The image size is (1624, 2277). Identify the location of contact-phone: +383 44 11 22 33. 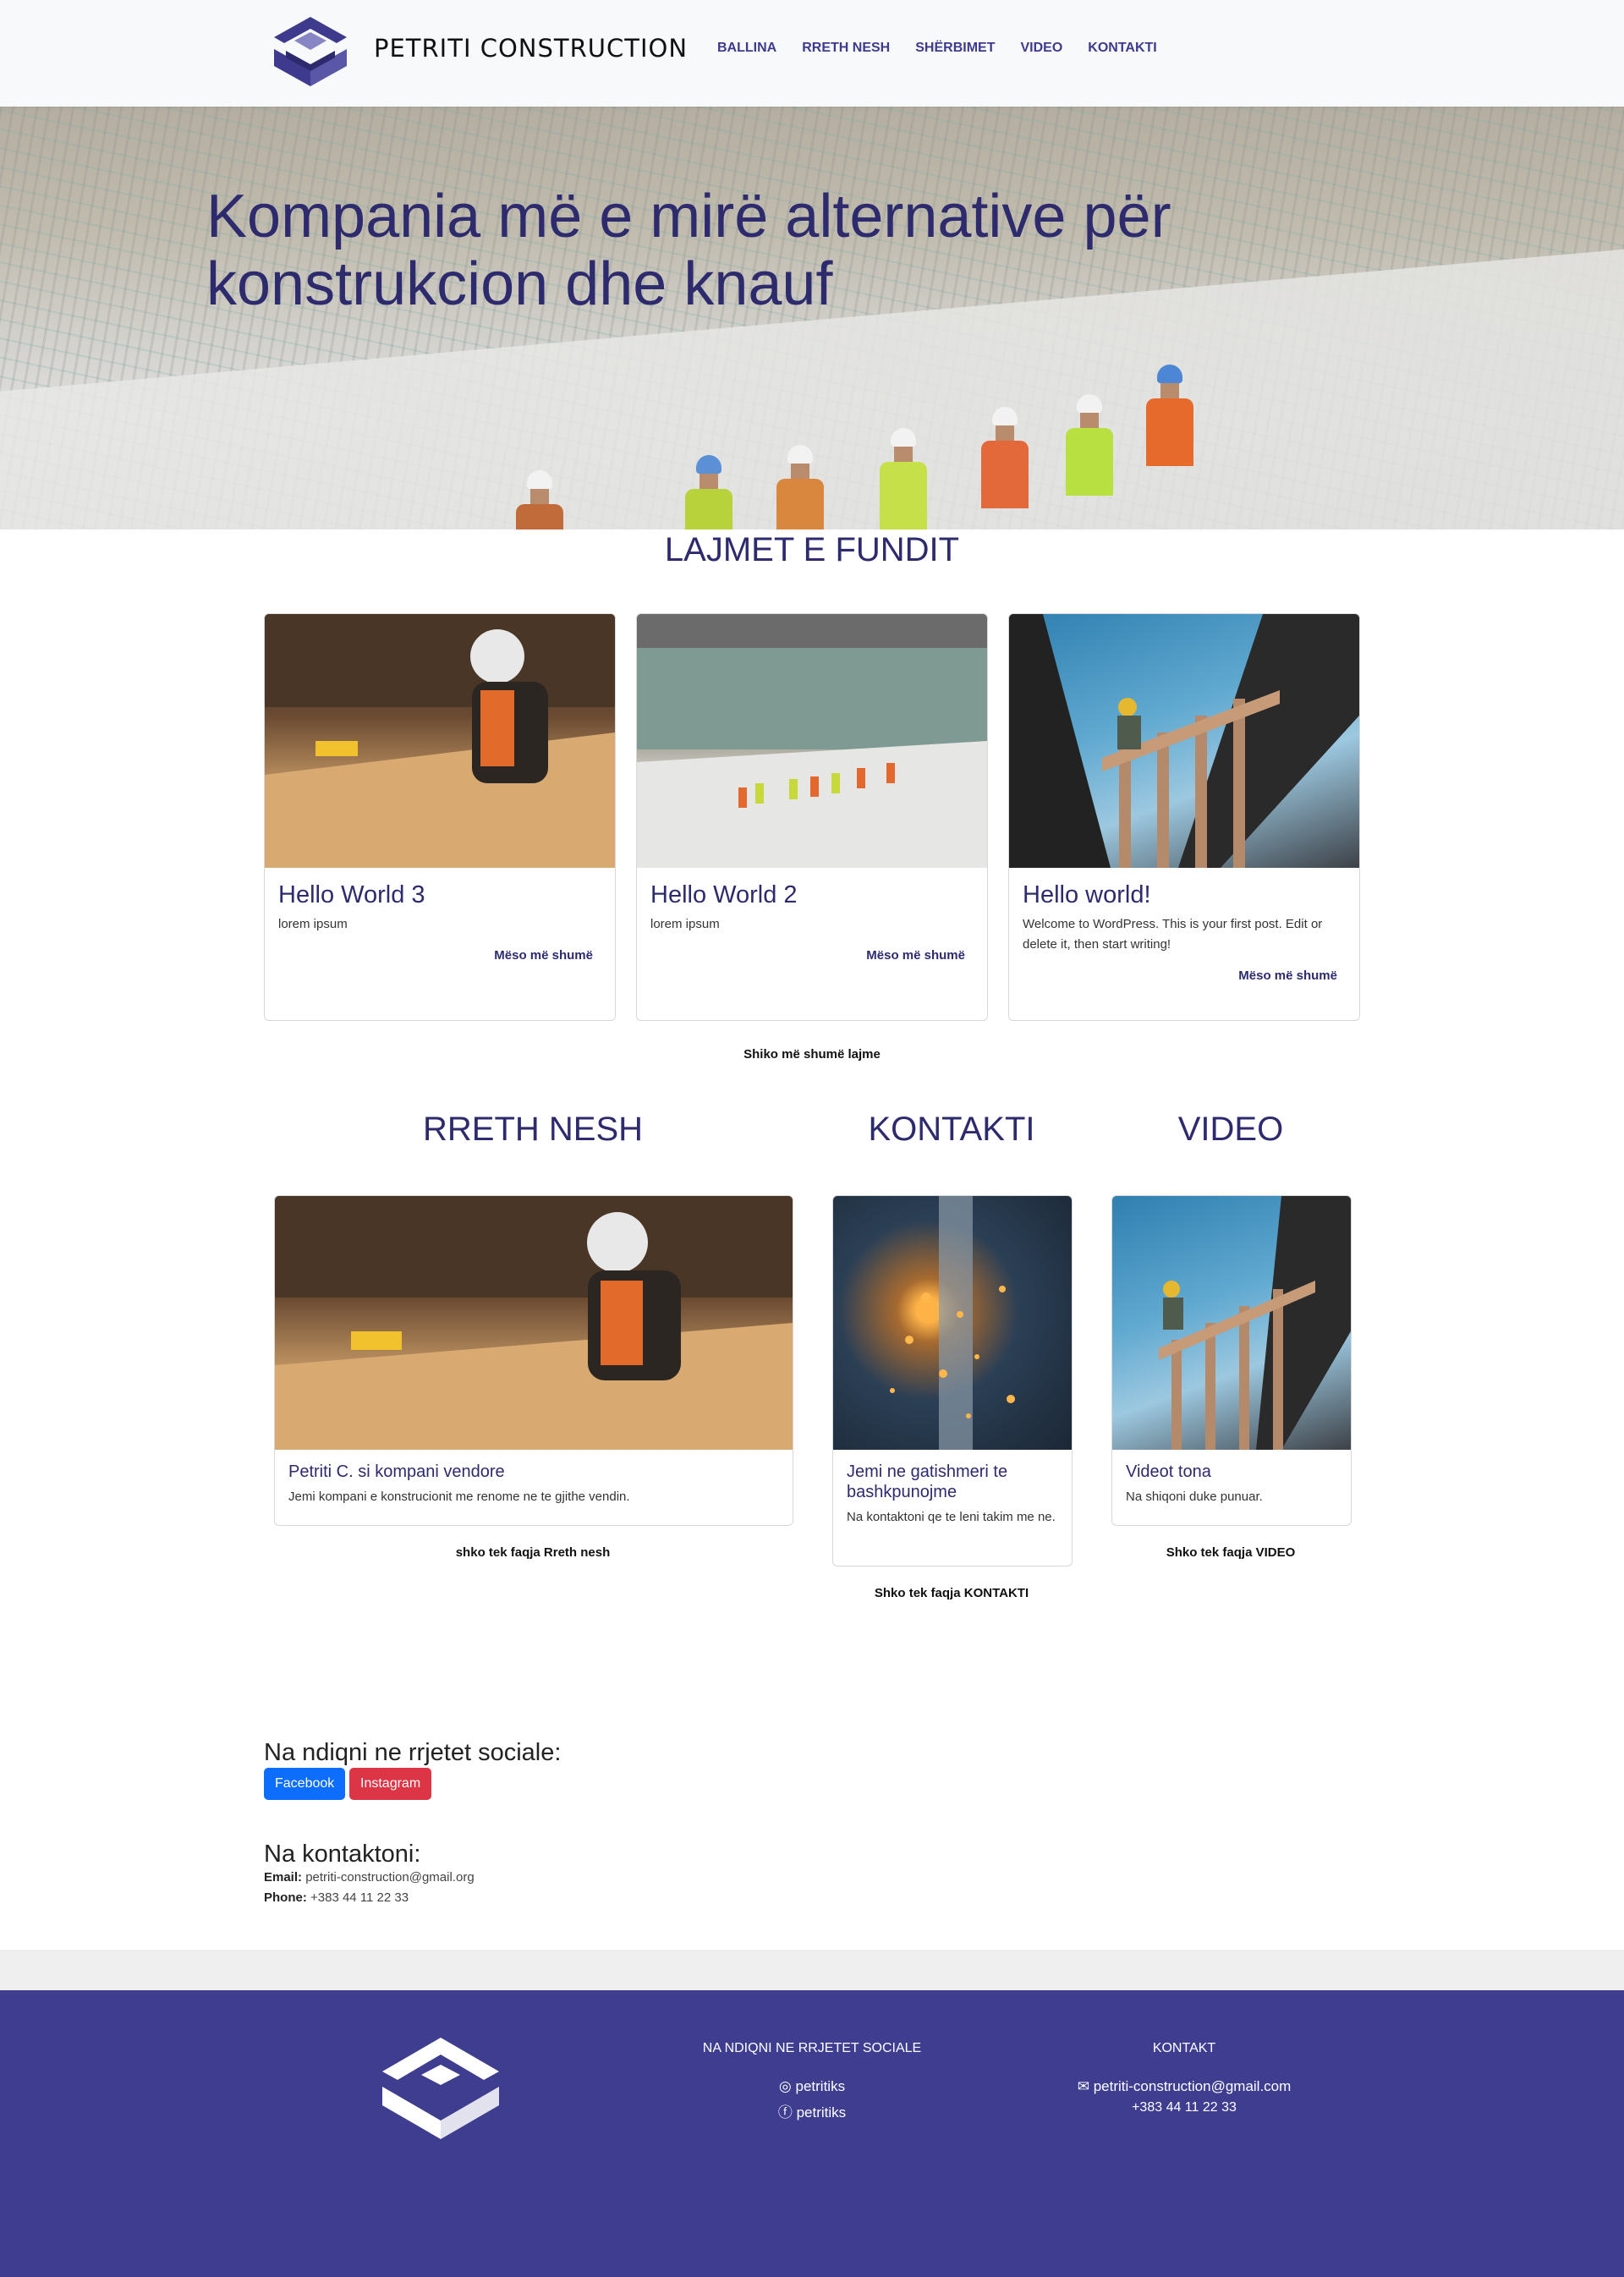
(359, 1897).